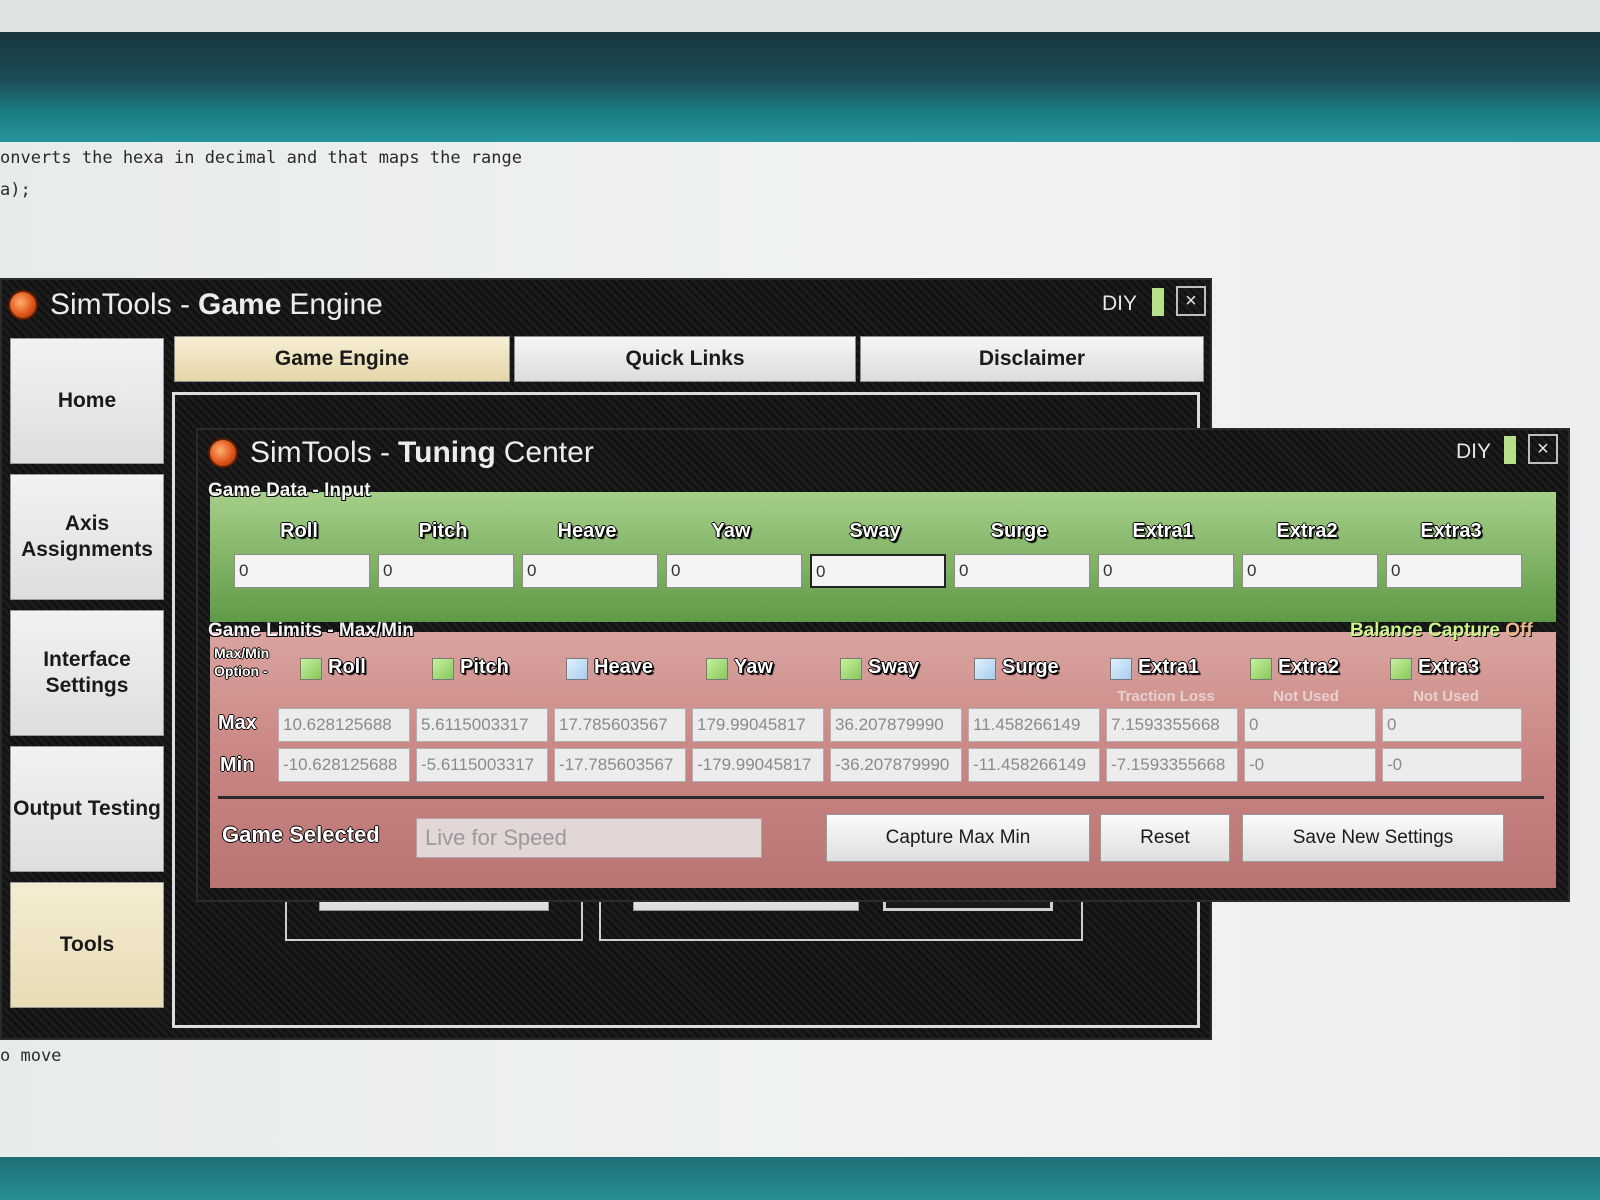  I want to click on tuning-center-title: SimTools - Tuning Center, so click(401, 453).